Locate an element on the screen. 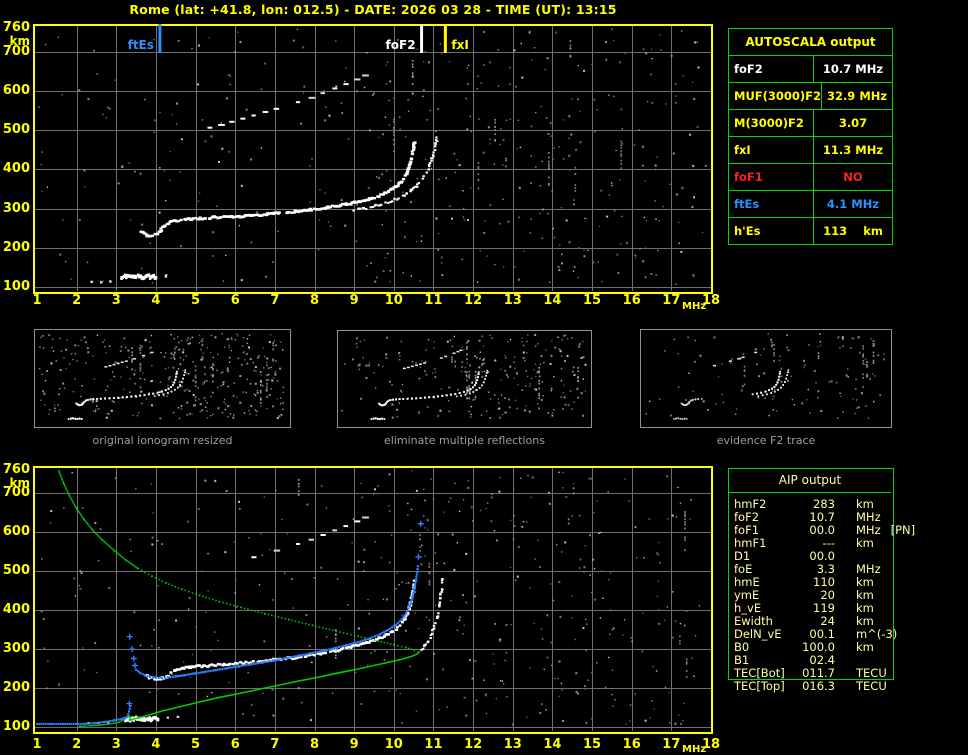 The height and width of the screenshot is (755, 968). autoscala-row-value: NO is located at coordinates (853, 177).